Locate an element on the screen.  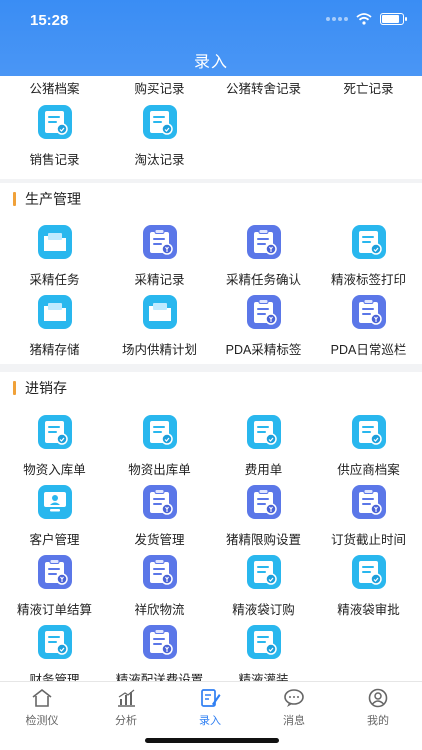
menu-item-logistics: 祥欣物流 is located at coordinates (159, 586).